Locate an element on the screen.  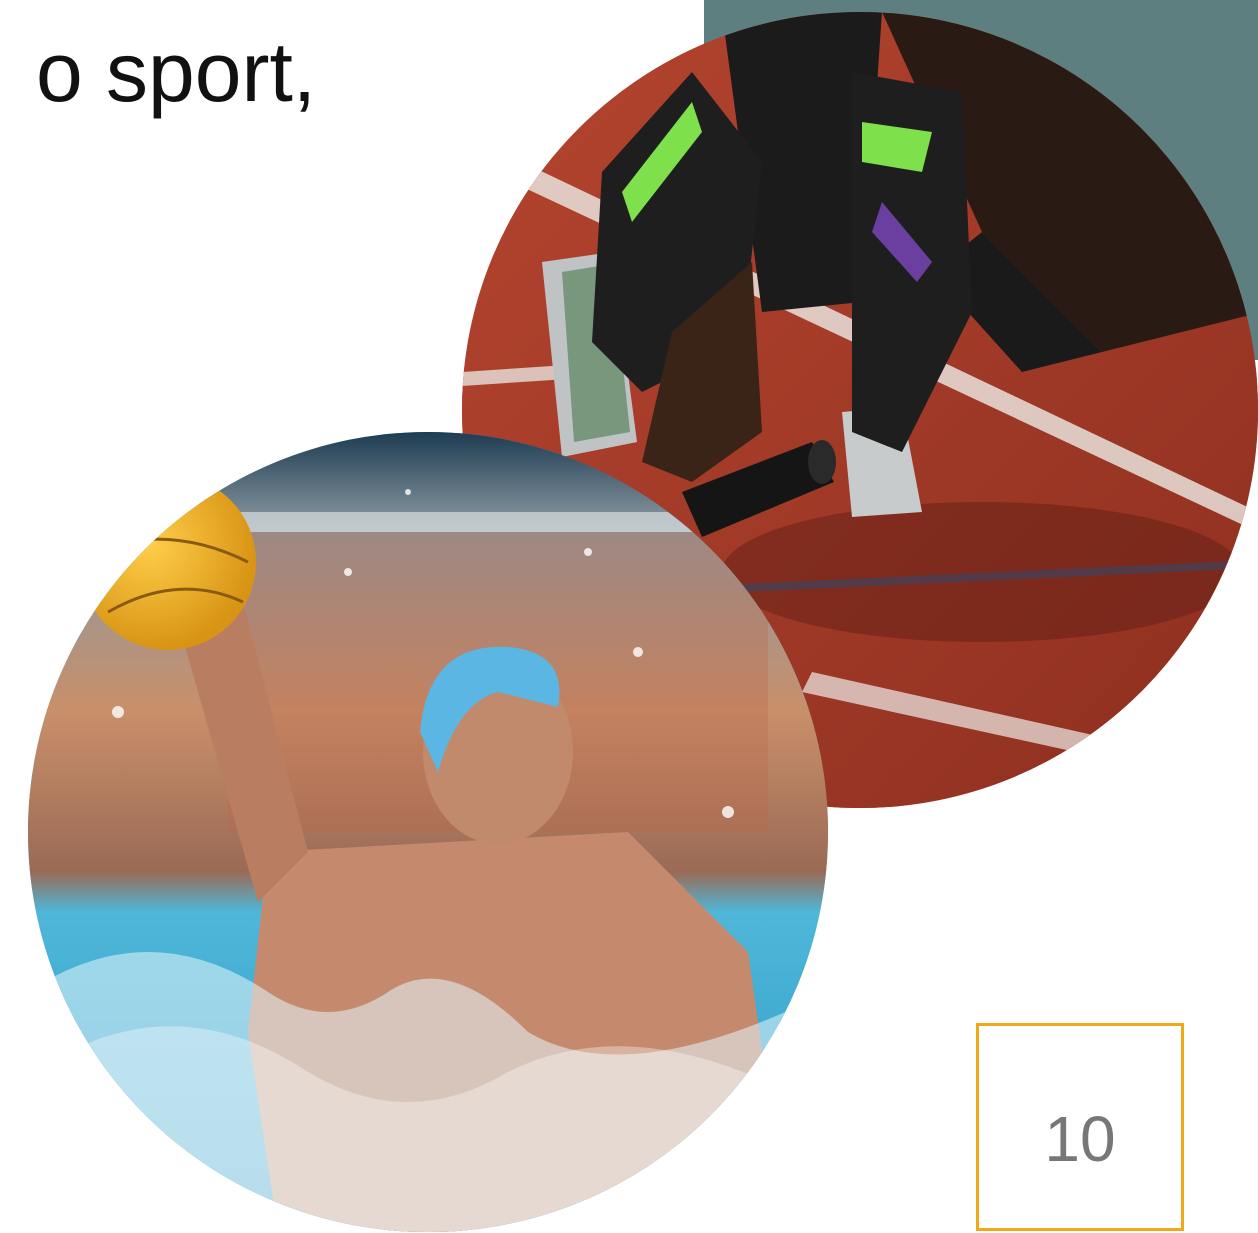
page-number-box: 10 is located at coordinates (1080, 1127).